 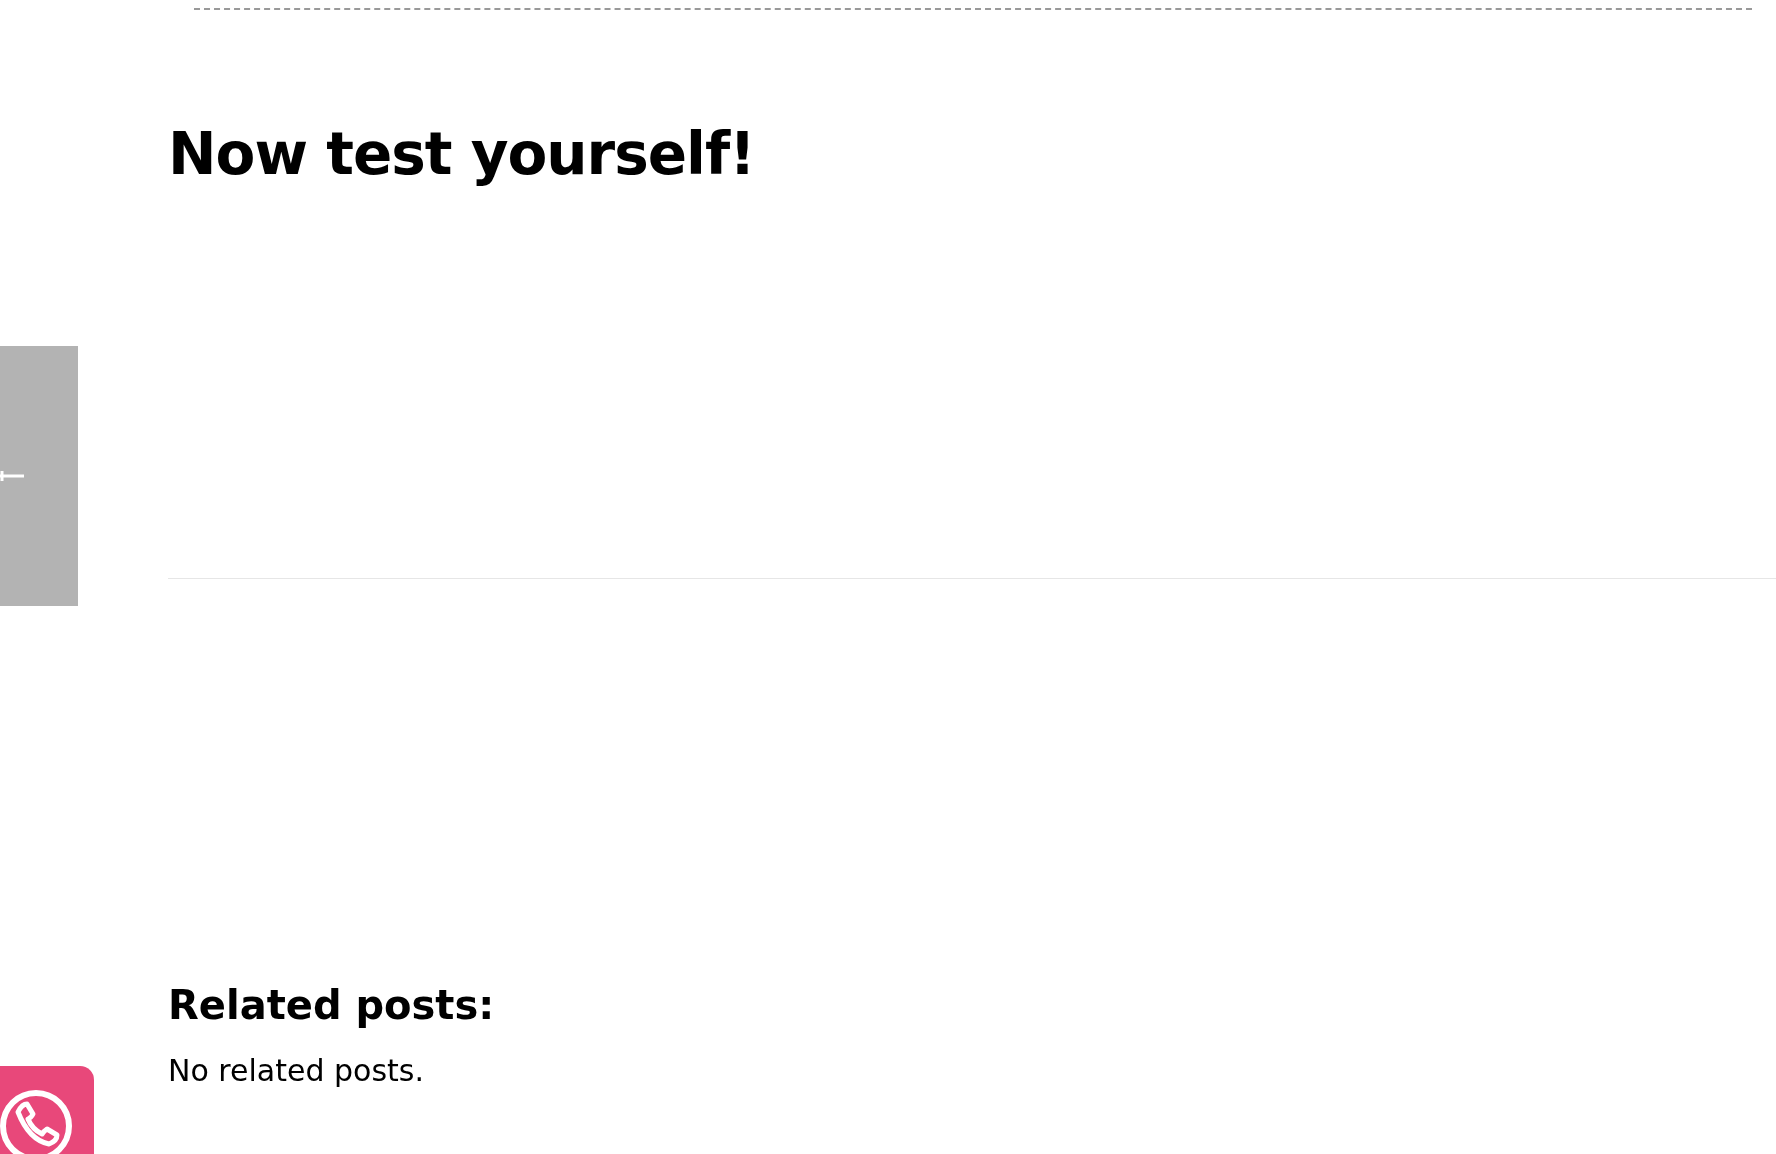 What do you see at coordinates (332, 1005) in the screenshot?
I see `related-posts-heading: Related posts:` at bounding box center [332, 1005].